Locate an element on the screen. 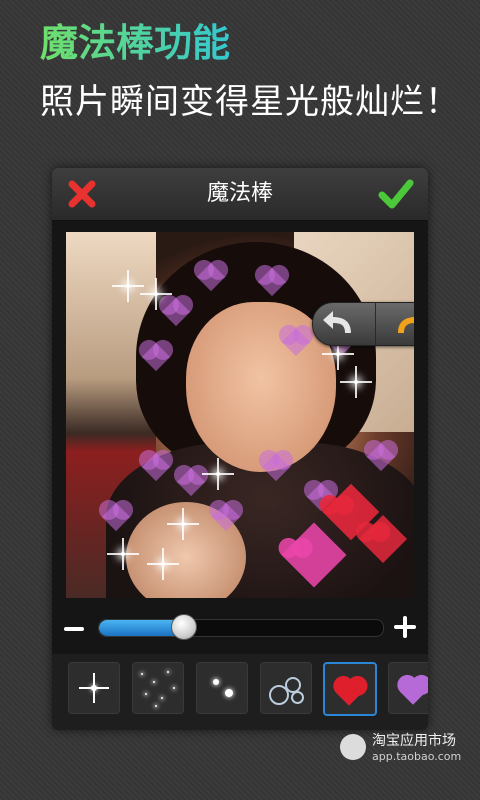  confirm-button is located at coordinates (396, 194).